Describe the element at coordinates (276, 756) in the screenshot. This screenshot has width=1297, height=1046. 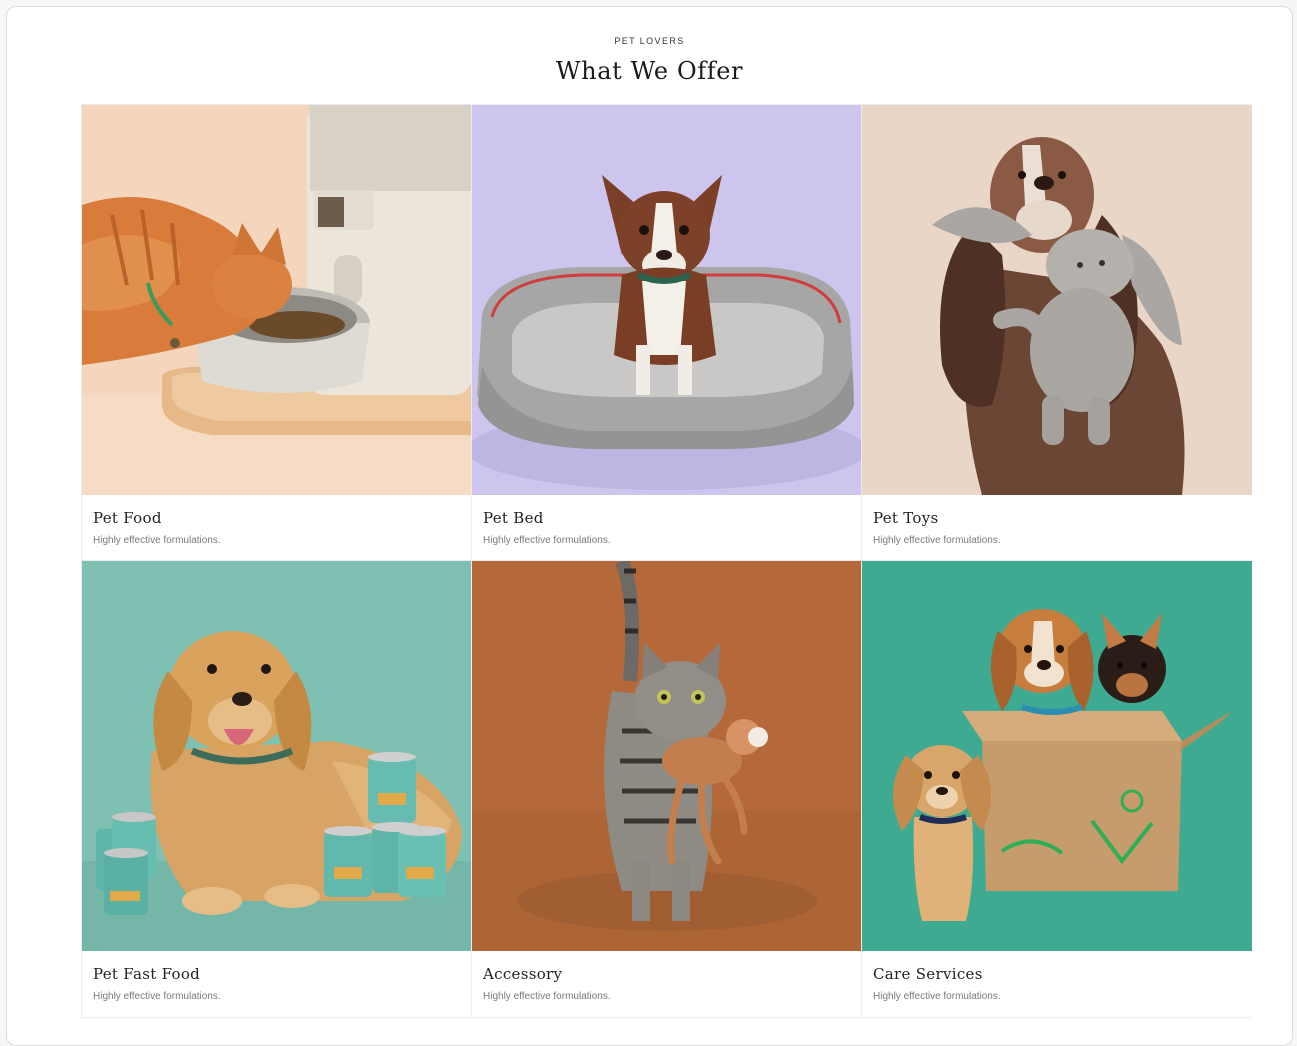
I see `pet-fast-food-image` at that location.